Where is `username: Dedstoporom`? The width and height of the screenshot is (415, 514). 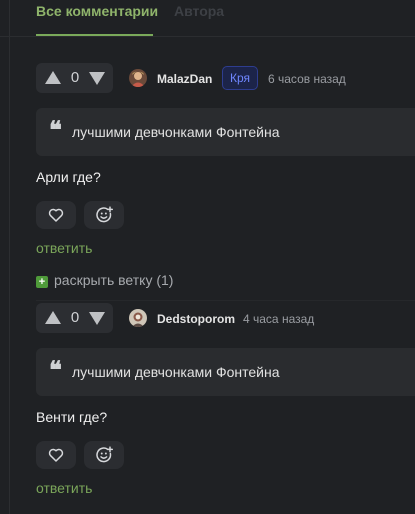 username: Dedstoporom is located at coordinates (196, 319).